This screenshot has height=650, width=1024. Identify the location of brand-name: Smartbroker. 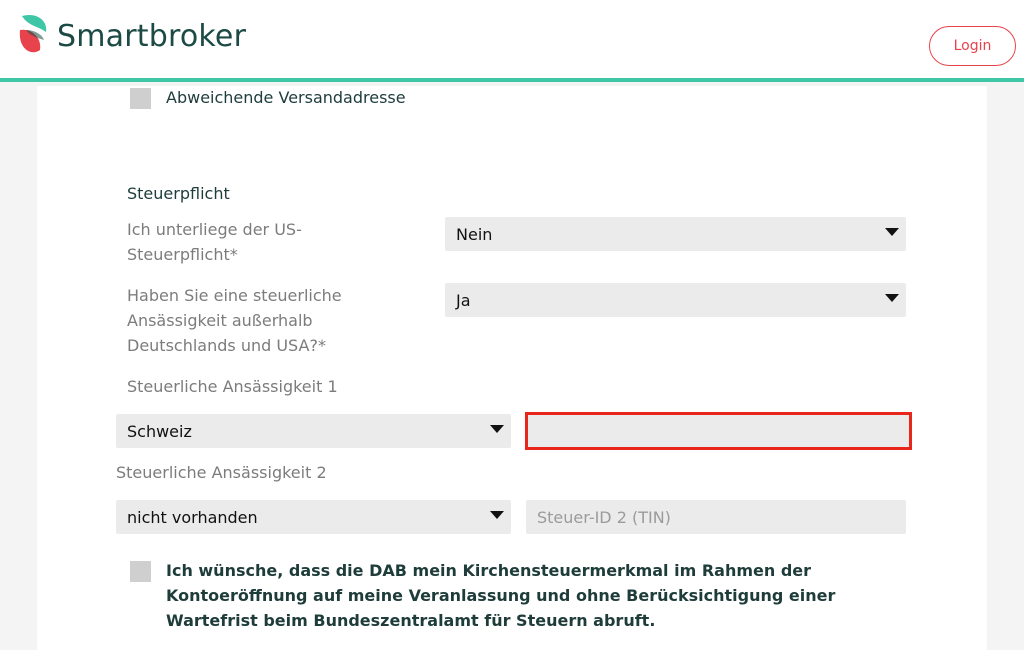
(152, 36).